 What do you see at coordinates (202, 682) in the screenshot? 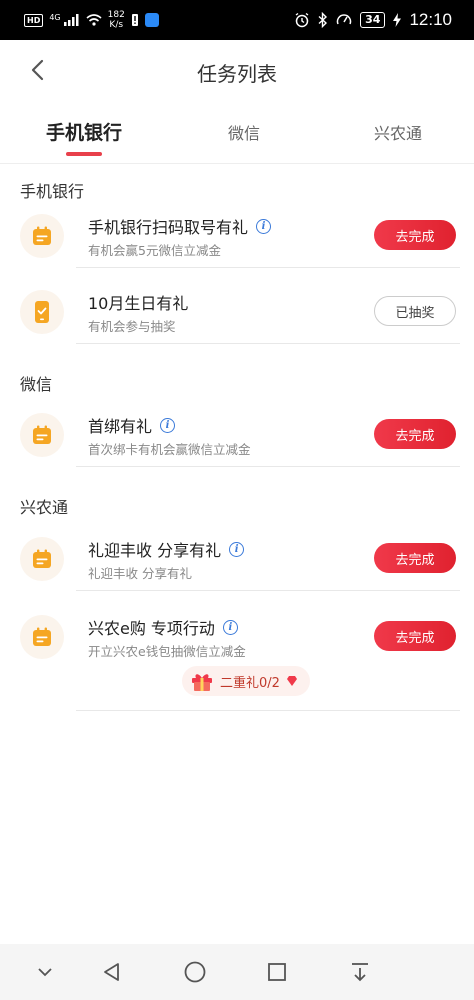
I see `gift-icon` at bounding box center [202, 682].